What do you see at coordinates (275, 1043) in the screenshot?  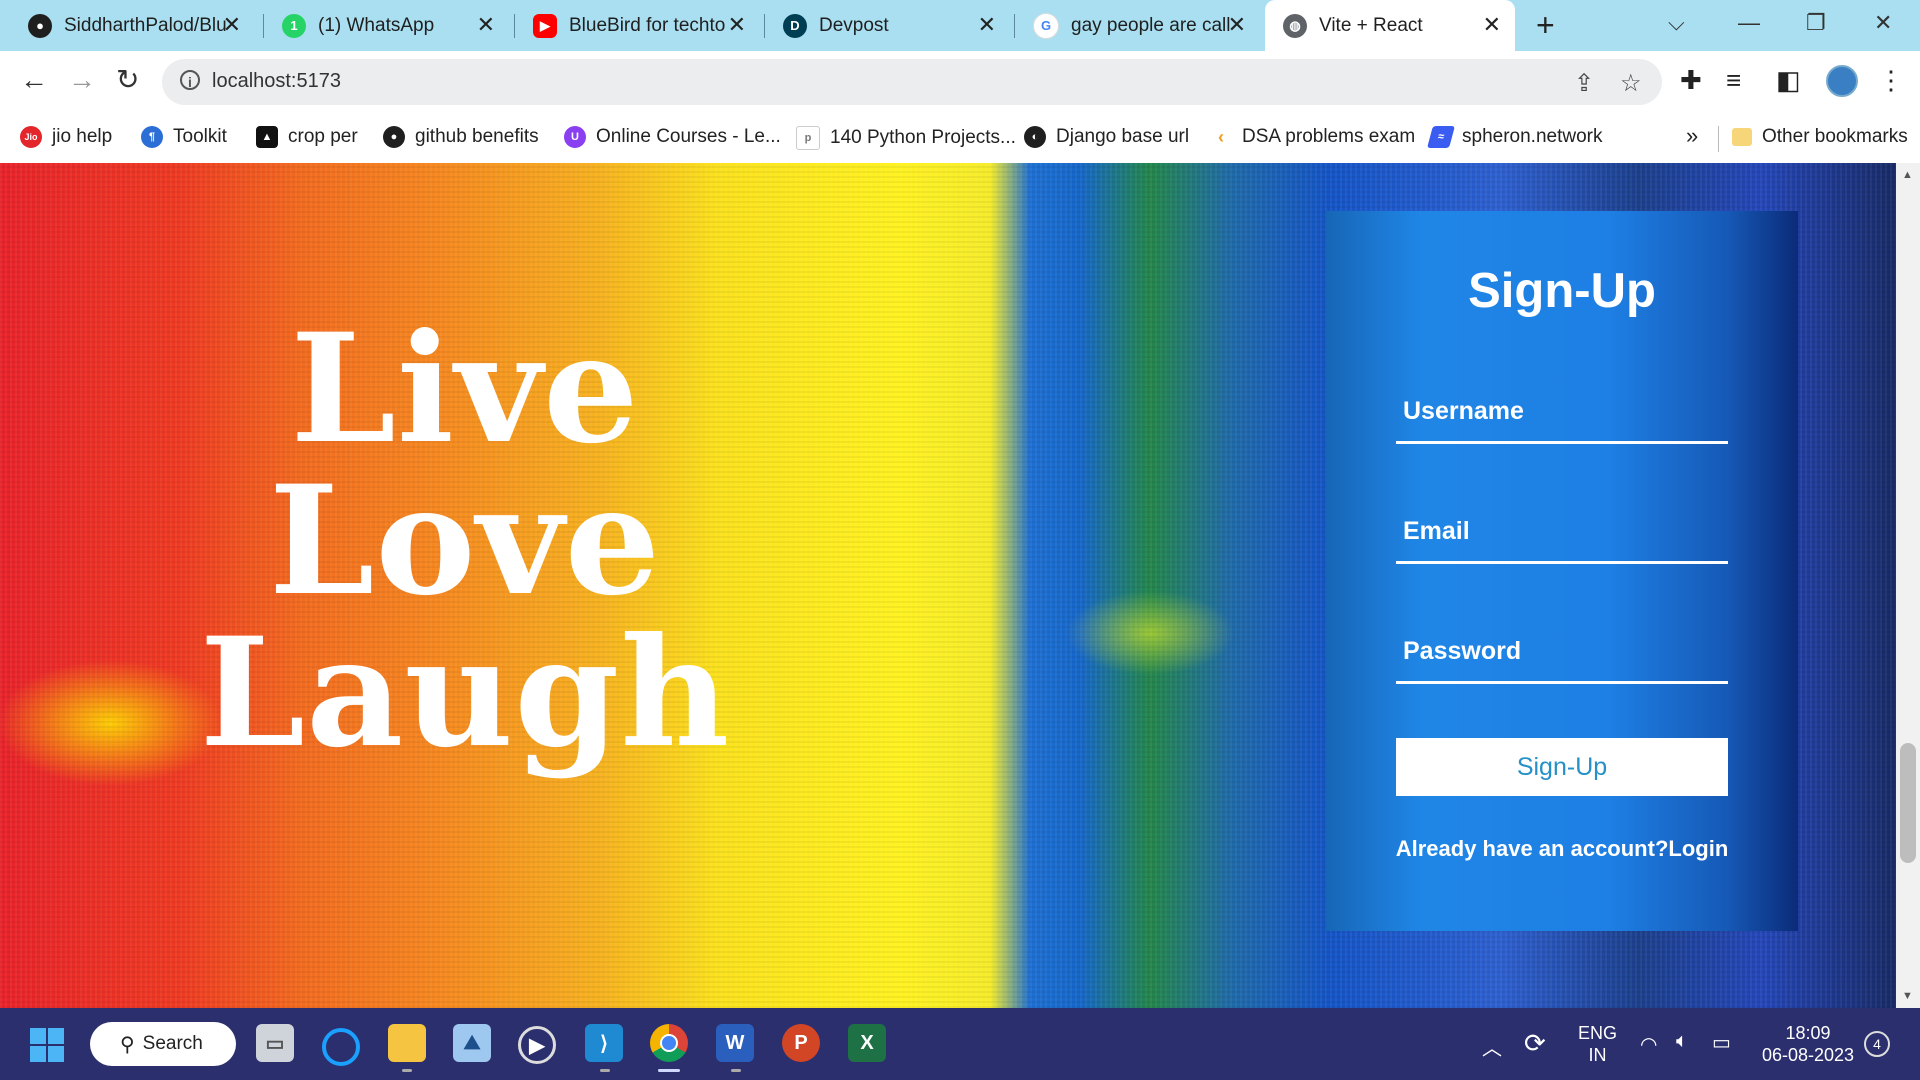 I see `file-explorer-icon: ▭` at bounding box center [275, 1043].